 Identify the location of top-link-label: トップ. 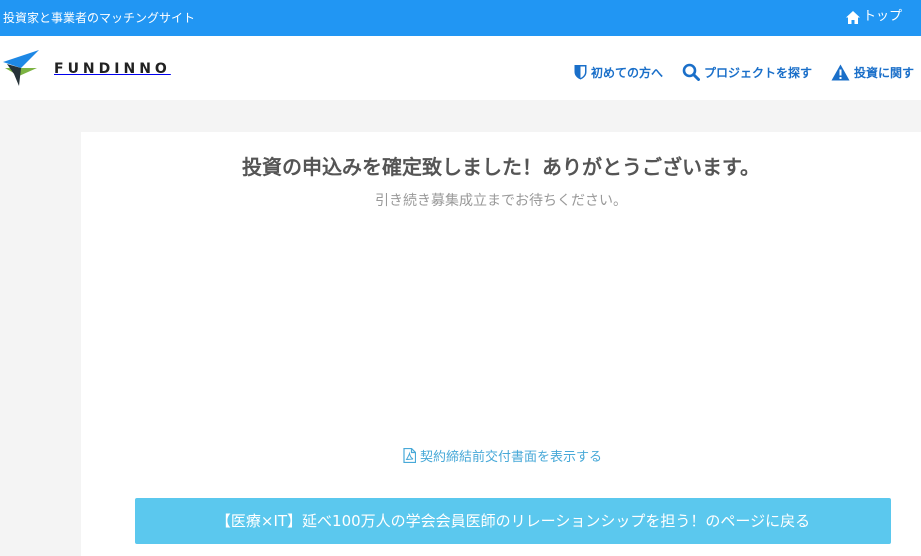
(883, 16).